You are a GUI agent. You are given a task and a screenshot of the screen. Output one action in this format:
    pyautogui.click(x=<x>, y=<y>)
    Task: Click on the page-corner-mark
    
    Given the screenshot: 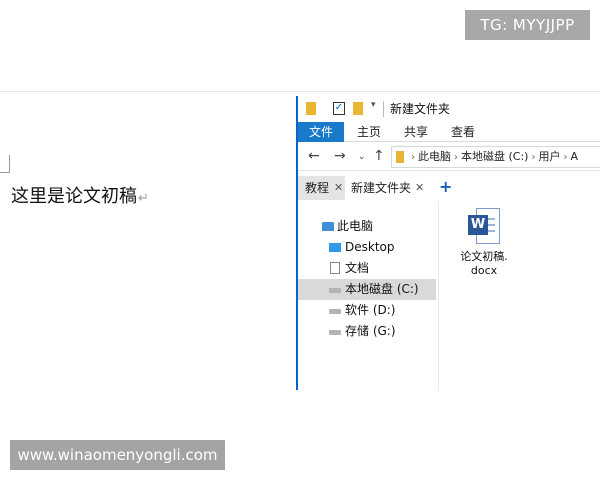 What is the action you would take?
    pyautogui.click(x=5, y=164)
    